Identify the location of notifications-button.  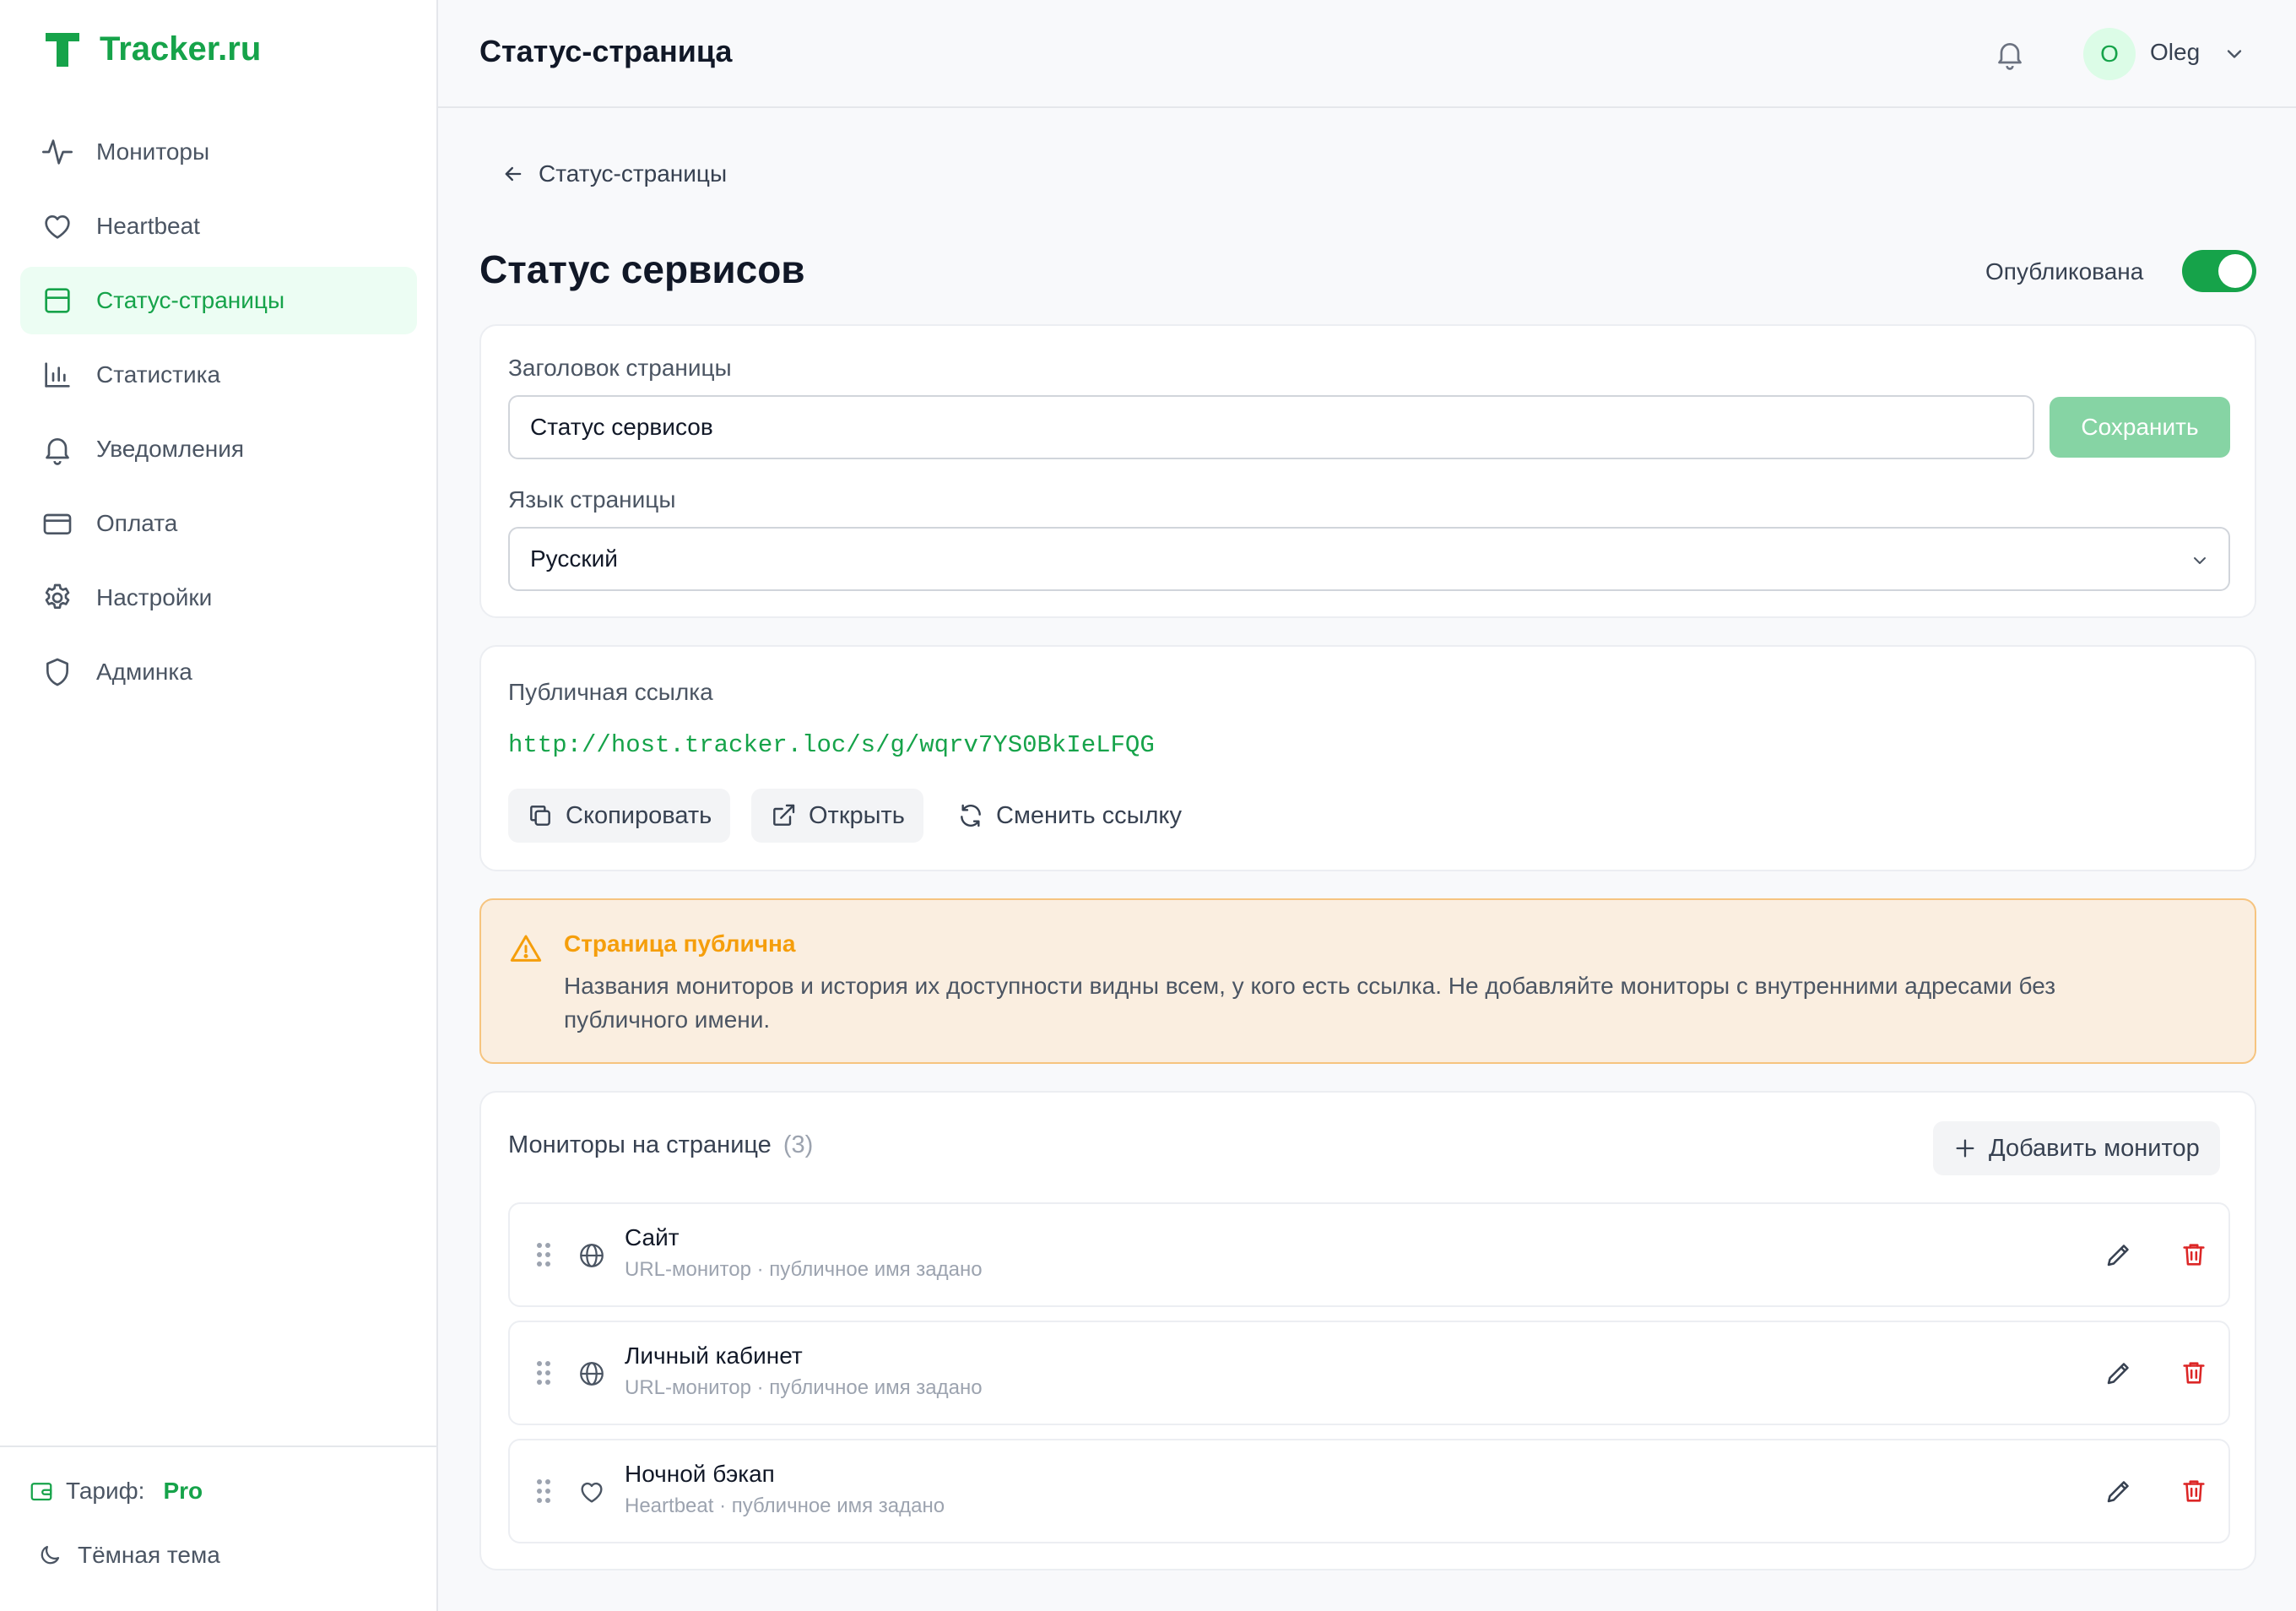
(2010, 54).